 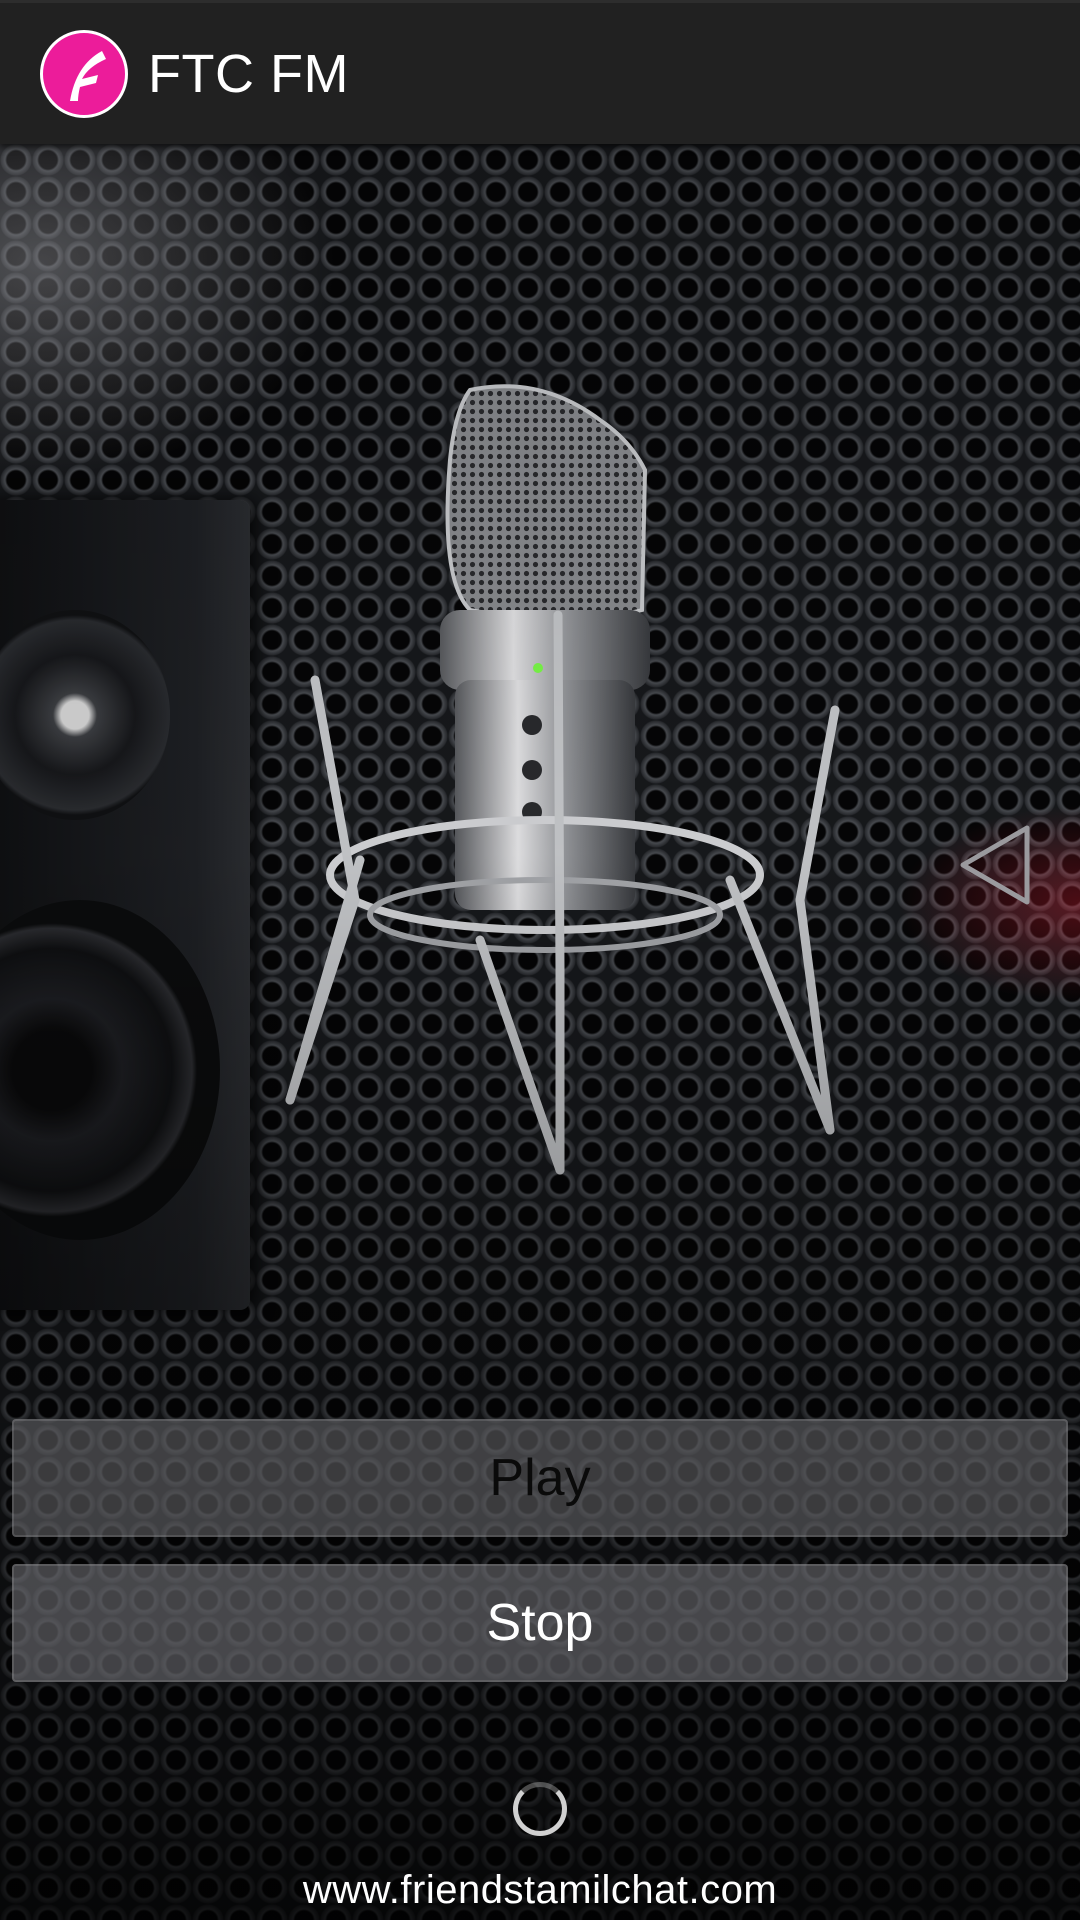 I want to click on footer-website-link: www.friendstamilchat.com, so click(x=540, y=1890).